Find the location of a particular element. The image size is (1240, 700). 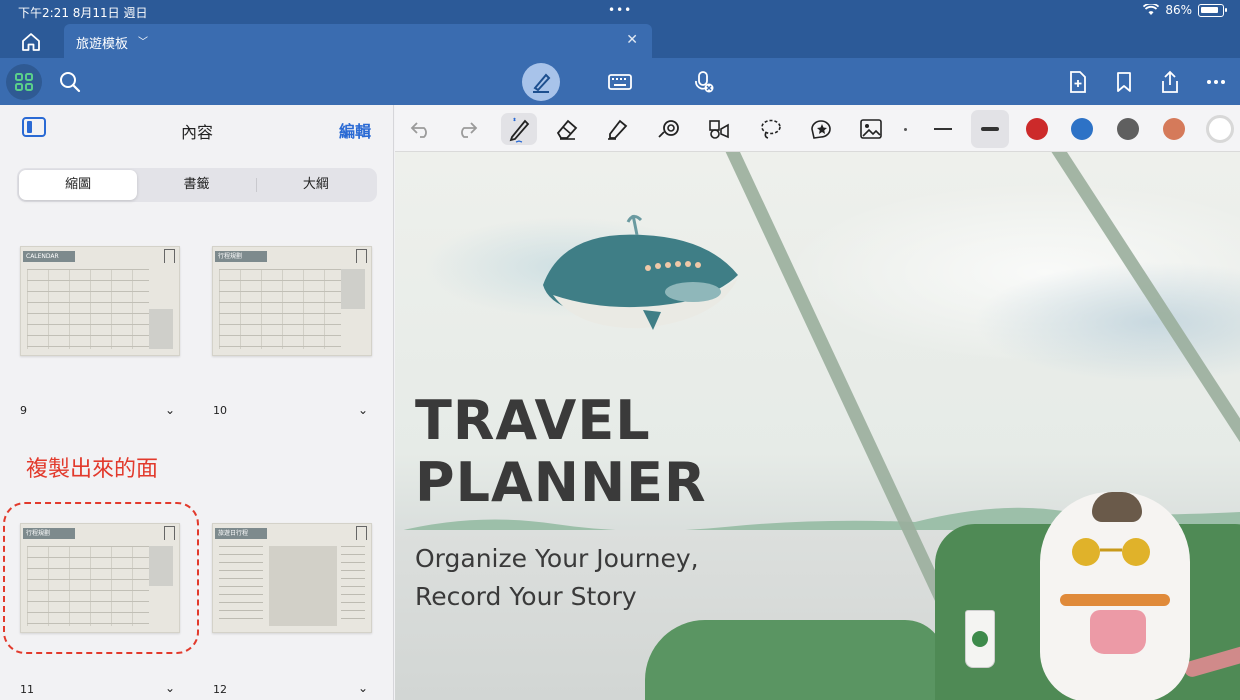

color-picker-button is located at coordinates (1220, 129).